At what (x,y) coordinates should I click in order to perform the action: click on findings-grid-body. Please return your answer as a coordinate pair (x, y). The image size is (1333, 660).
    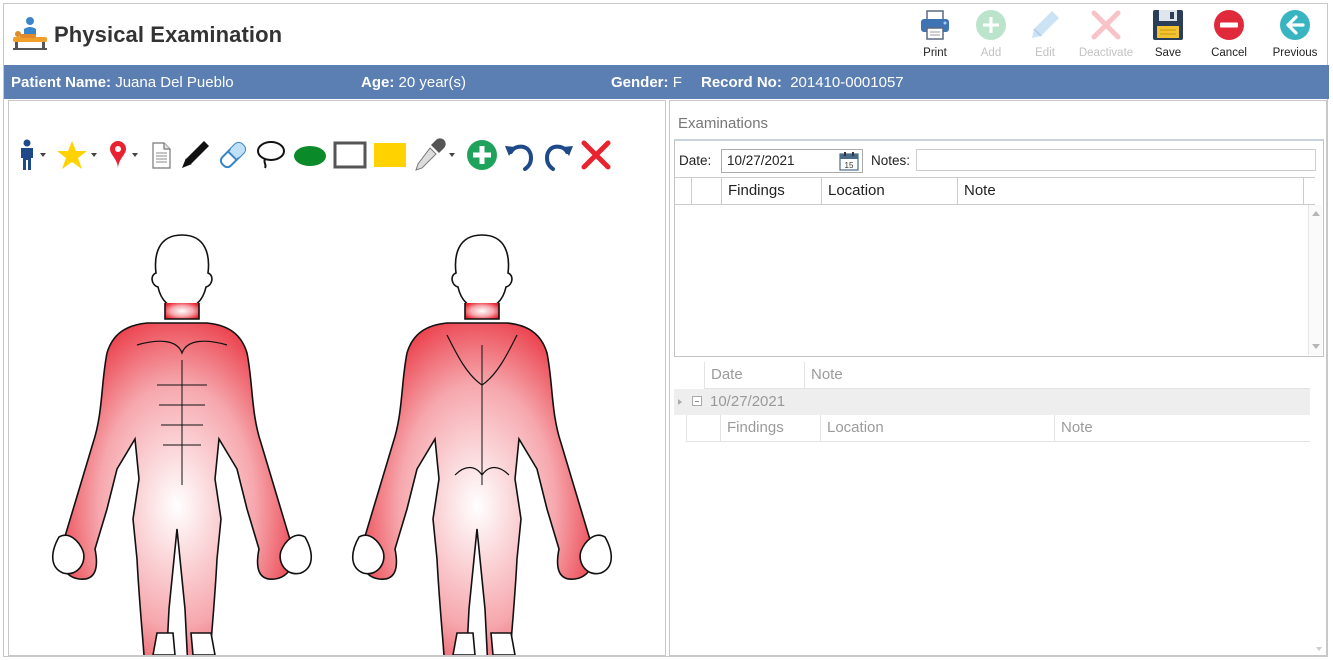
    Looking at the image, I should click on (989, 280).